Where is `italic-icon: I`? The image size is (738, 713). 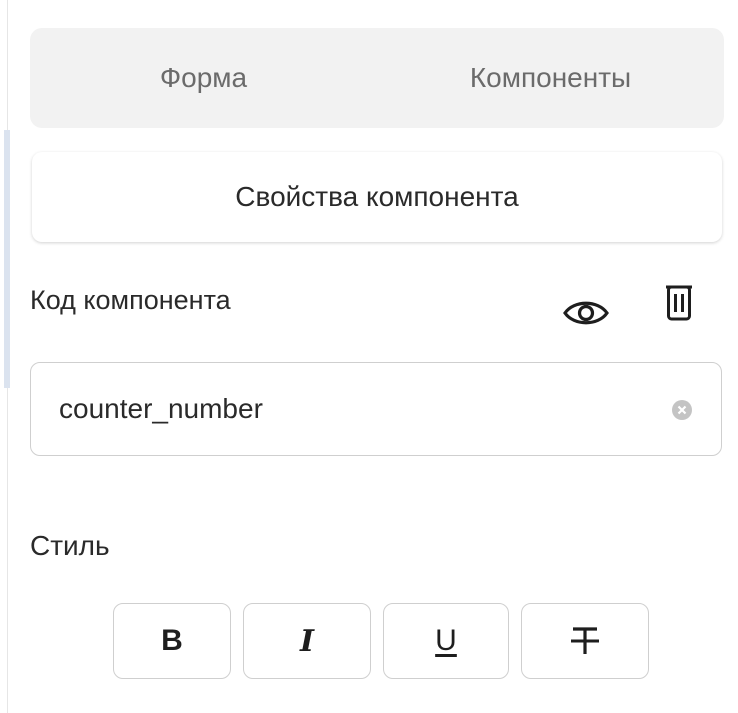 italic-icon: I is located at coordinates (307, 641).